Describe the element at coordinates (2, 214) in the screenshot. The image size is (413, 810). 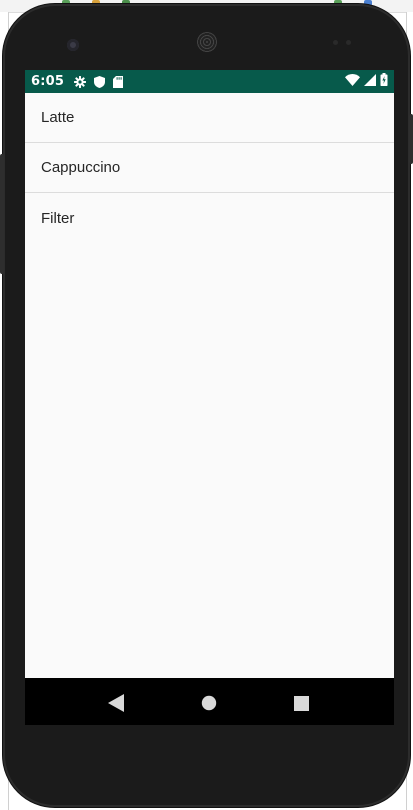
I see `volume-button` at that location.